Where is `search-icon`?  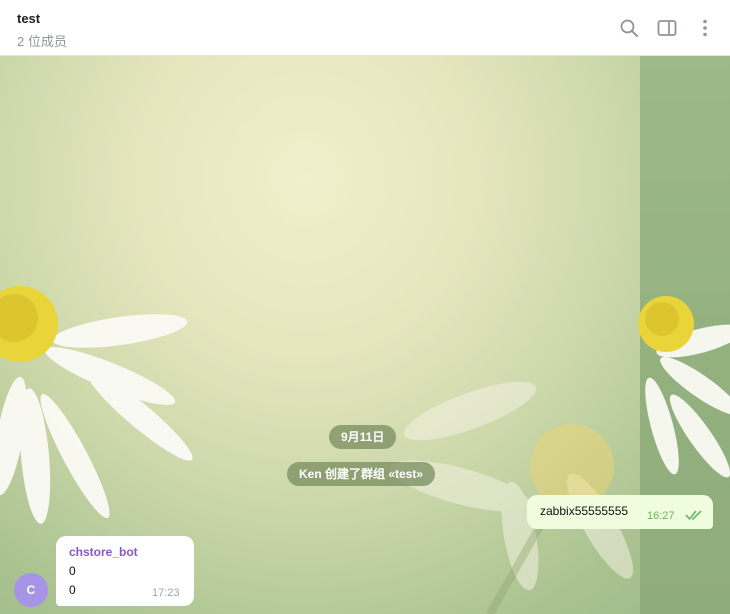 search-icon is located at coordinates (629, 28).